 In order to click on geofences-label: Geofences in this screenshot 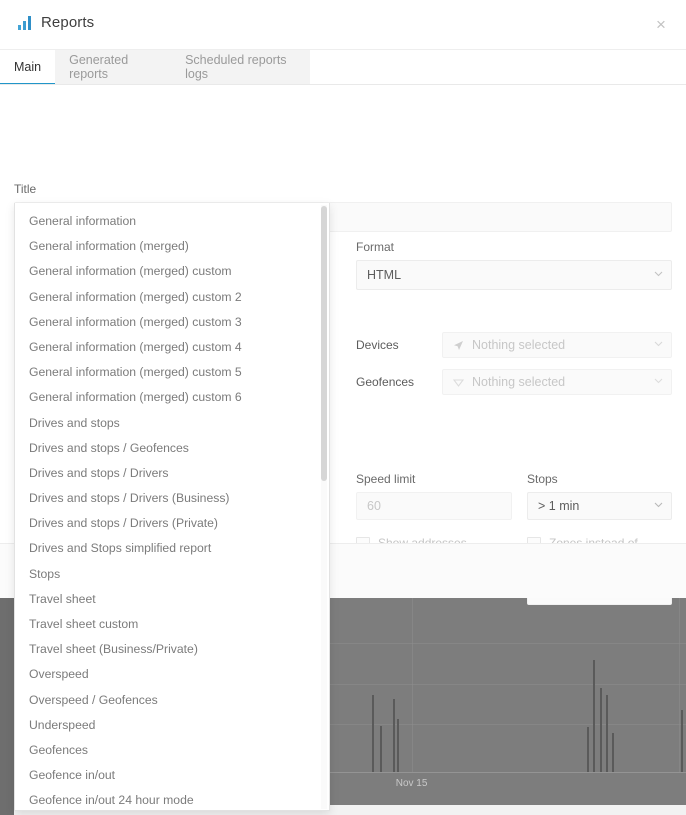, I will do `click(385, 382)`.